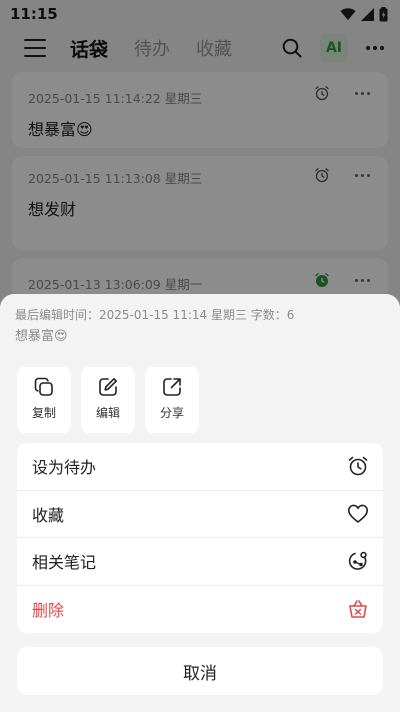 The height and width of the screenshot is (712, 400). Describe the element at coordinates (200, 467) in the screenshot. I see `set-as-todo-option: 设为待办` at that location.